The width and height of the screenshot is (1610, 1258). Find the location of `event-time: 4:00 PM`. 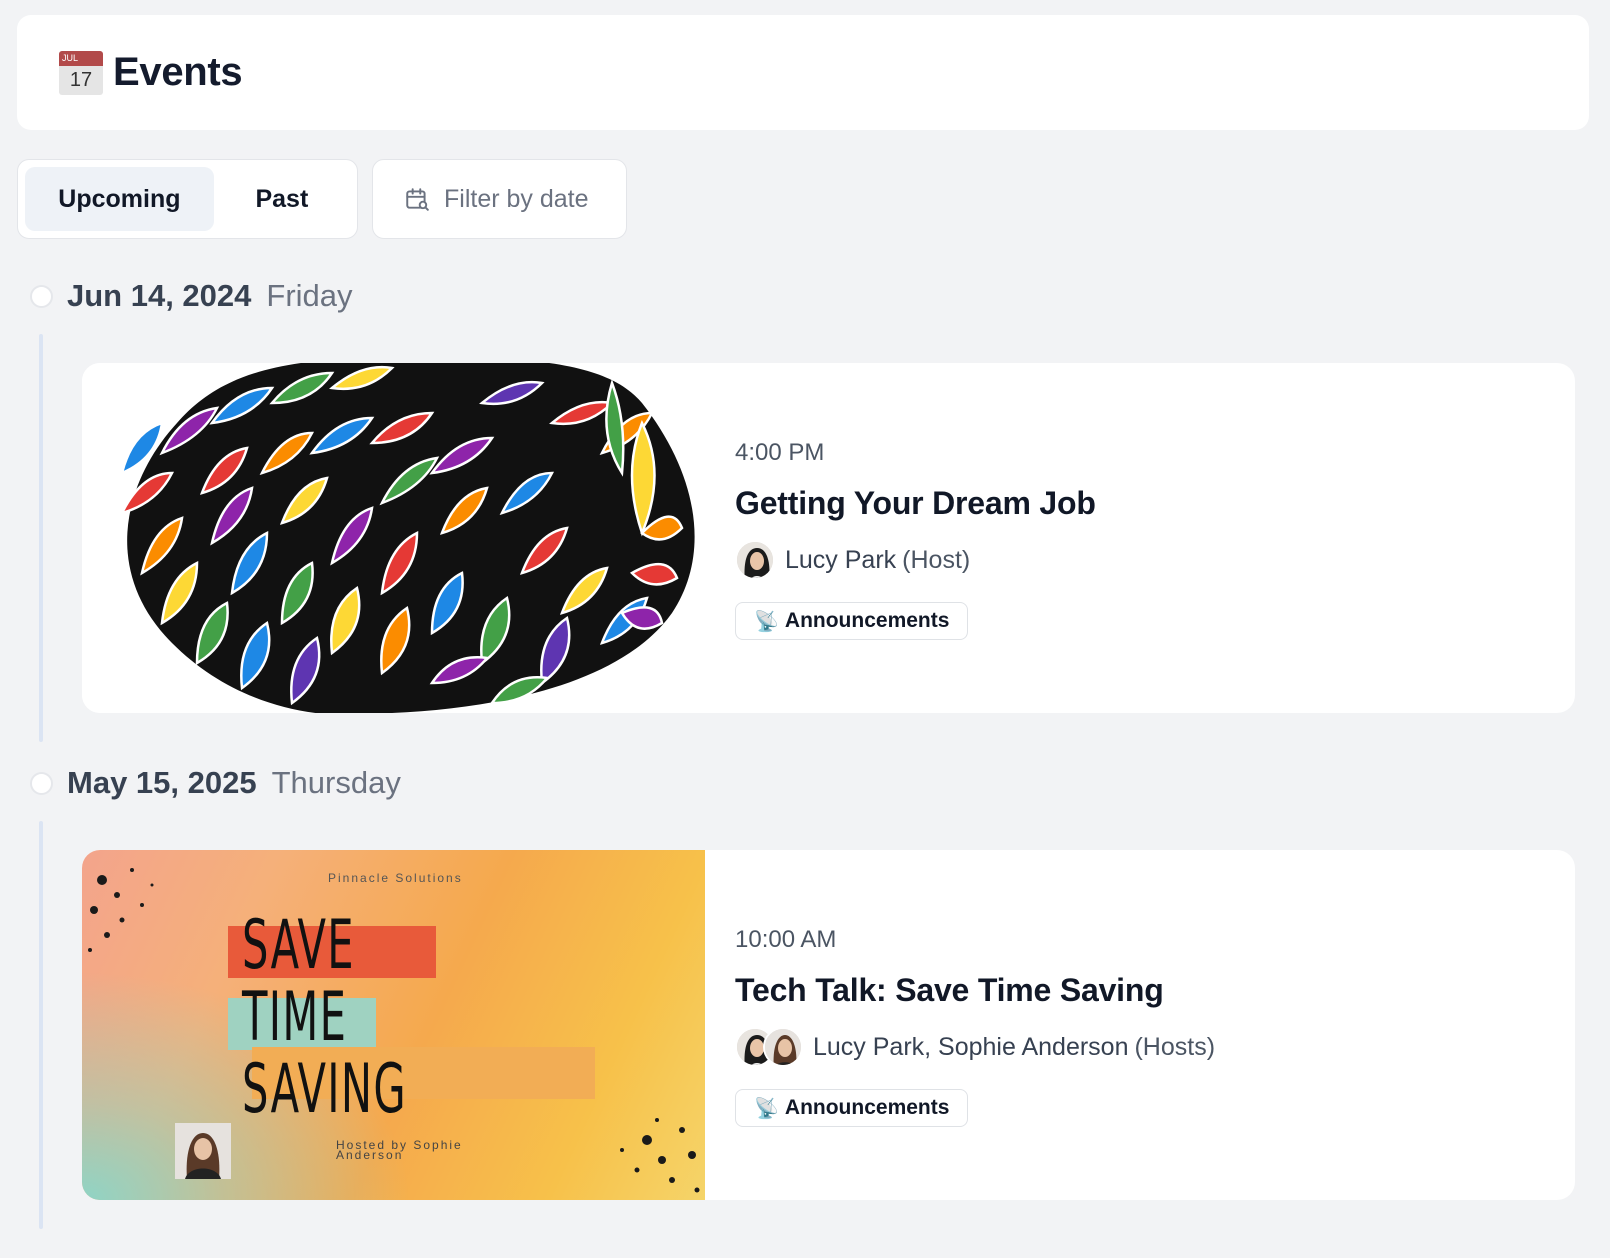

event-time: 4:00 PM is located at coordinates (780, 452).